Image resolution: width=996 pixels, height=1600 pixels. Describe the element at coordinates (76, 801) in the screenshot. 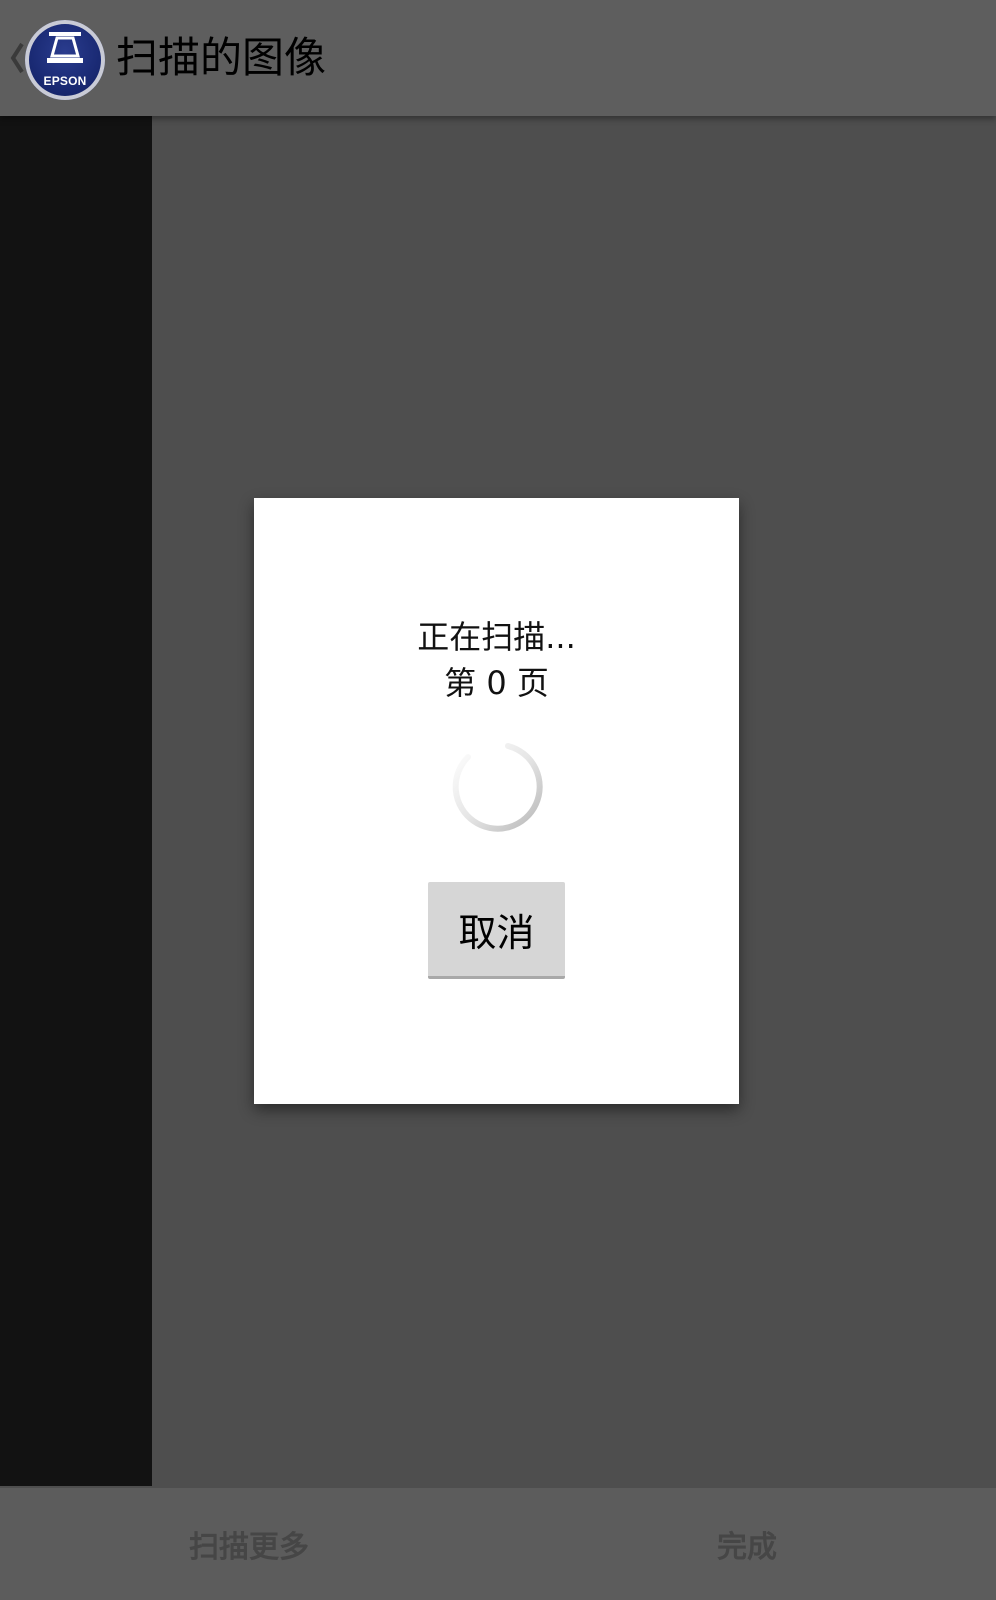

I see `thumbnail-panel` at that location.